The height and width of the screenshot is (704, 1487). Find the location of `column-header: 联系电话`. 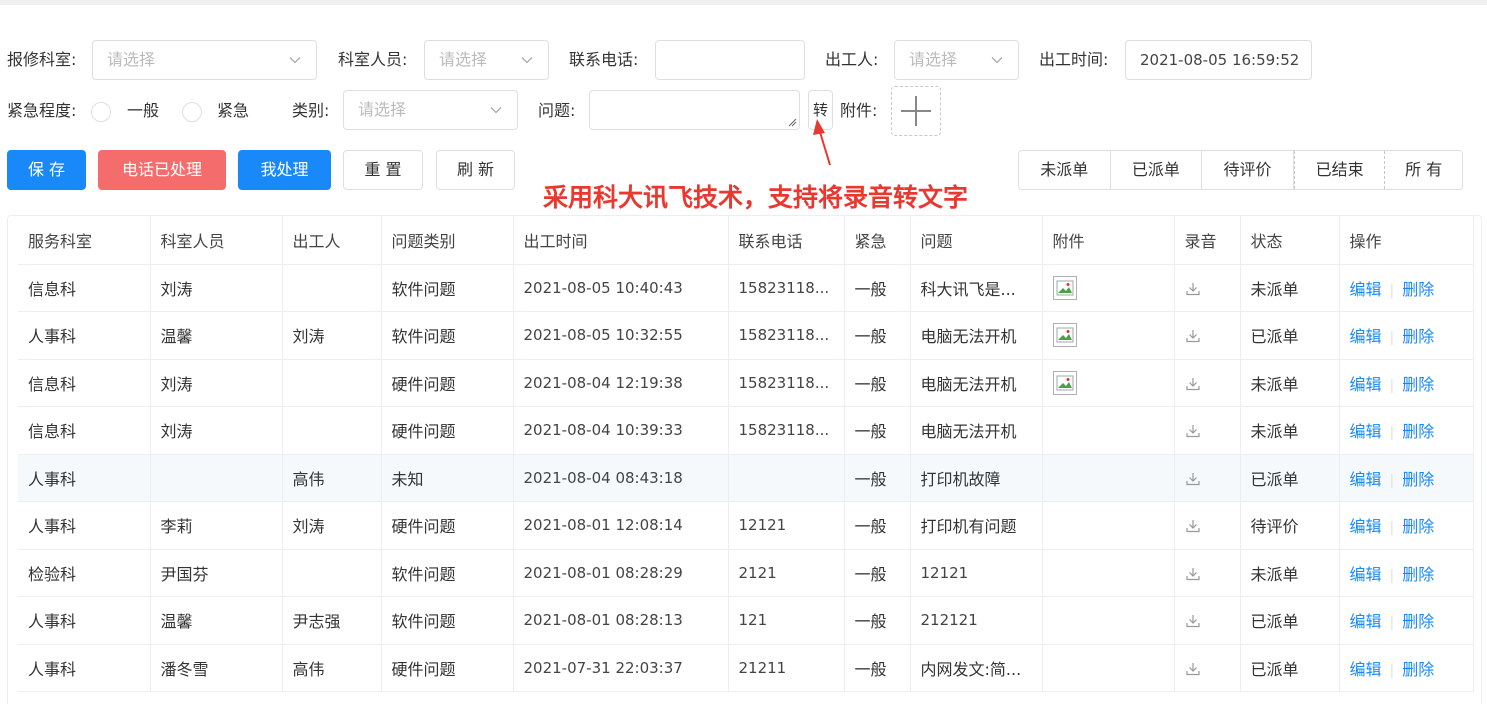

column-header: 联系电话 is located at coordinates (786, 240).